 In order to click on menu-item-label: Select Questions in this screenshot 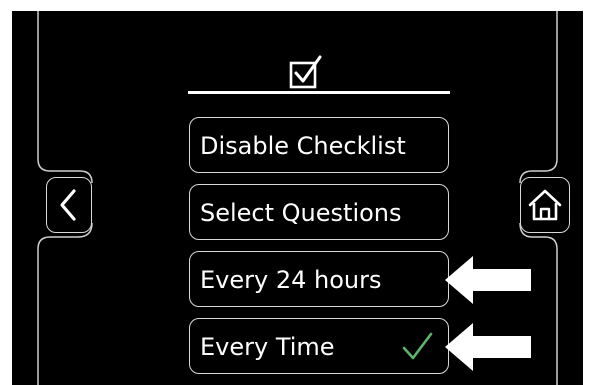, I will do `click(301, 213)`.